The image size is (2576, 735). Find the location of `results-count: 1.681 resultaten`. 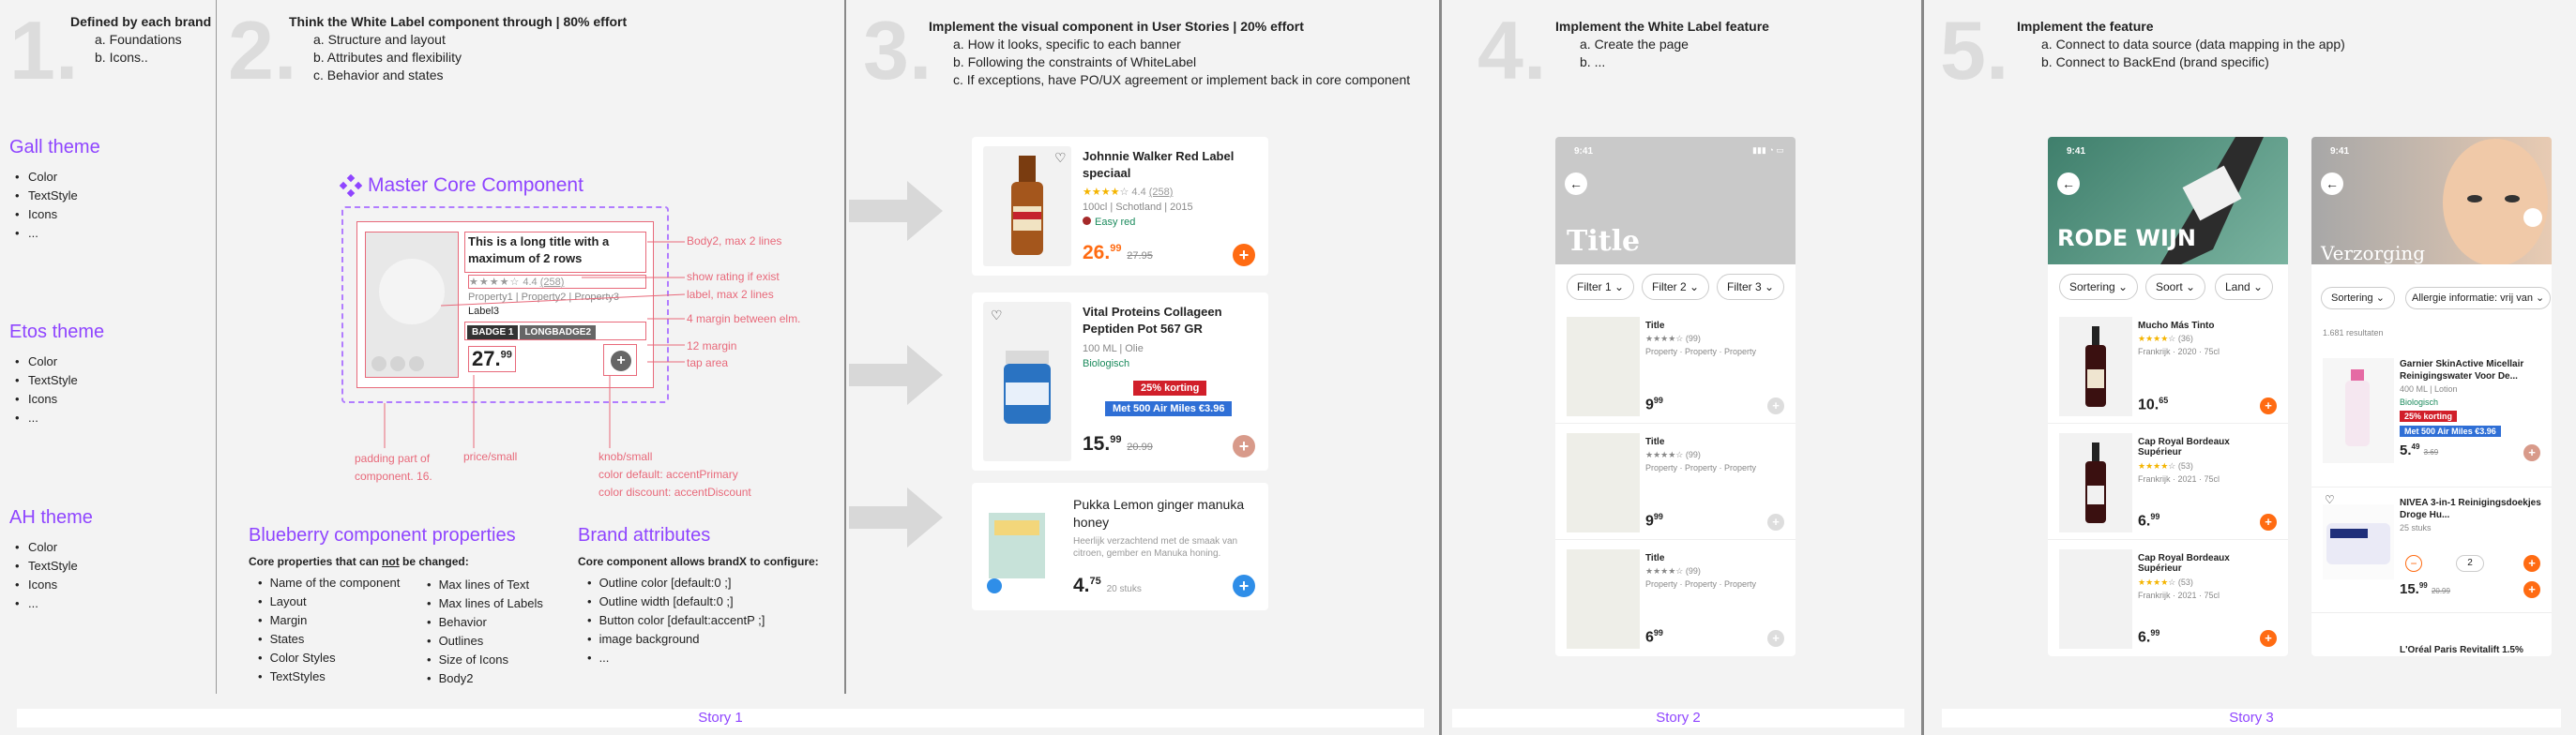

results-count: 1.681 resultaten is located at coordinates (2353, 333).